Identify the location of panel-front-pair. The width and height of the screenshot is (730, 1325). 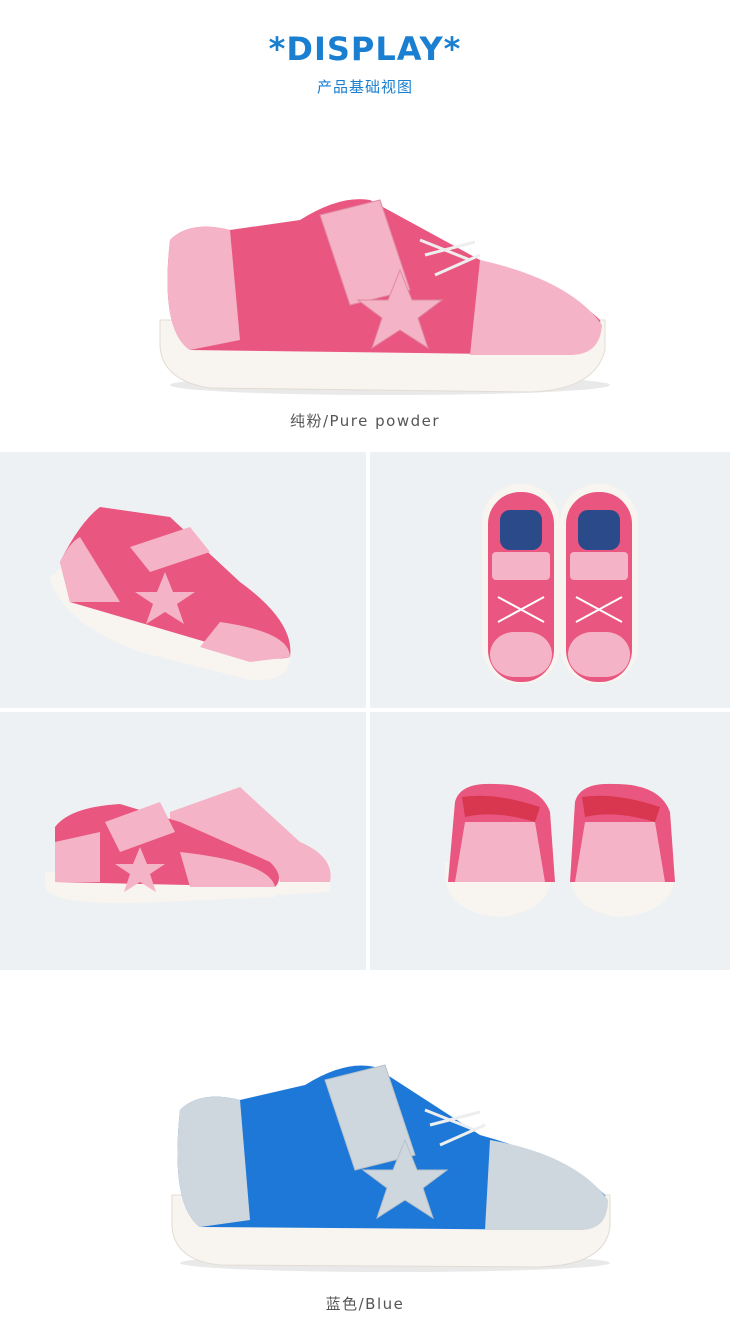
(183, 841).